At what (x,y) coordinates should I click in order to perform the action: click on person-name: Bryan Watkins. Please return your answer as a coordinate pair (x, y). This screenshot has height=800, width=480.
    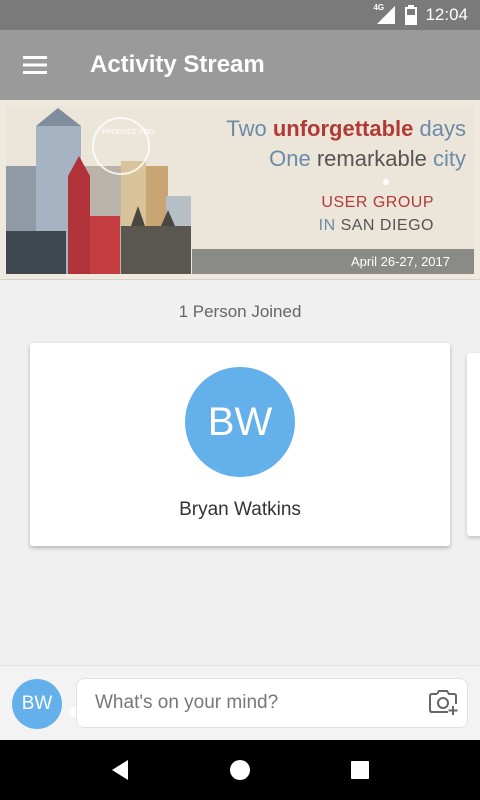
    Looking at the image, I should click on (240, 510).